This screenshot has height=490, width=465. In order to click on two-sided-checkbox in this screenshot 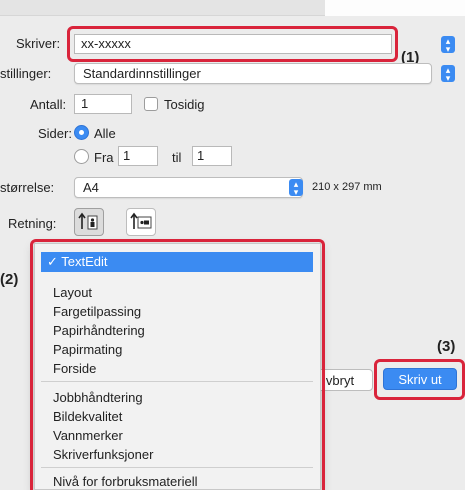, I will do `click(151, 104)`.